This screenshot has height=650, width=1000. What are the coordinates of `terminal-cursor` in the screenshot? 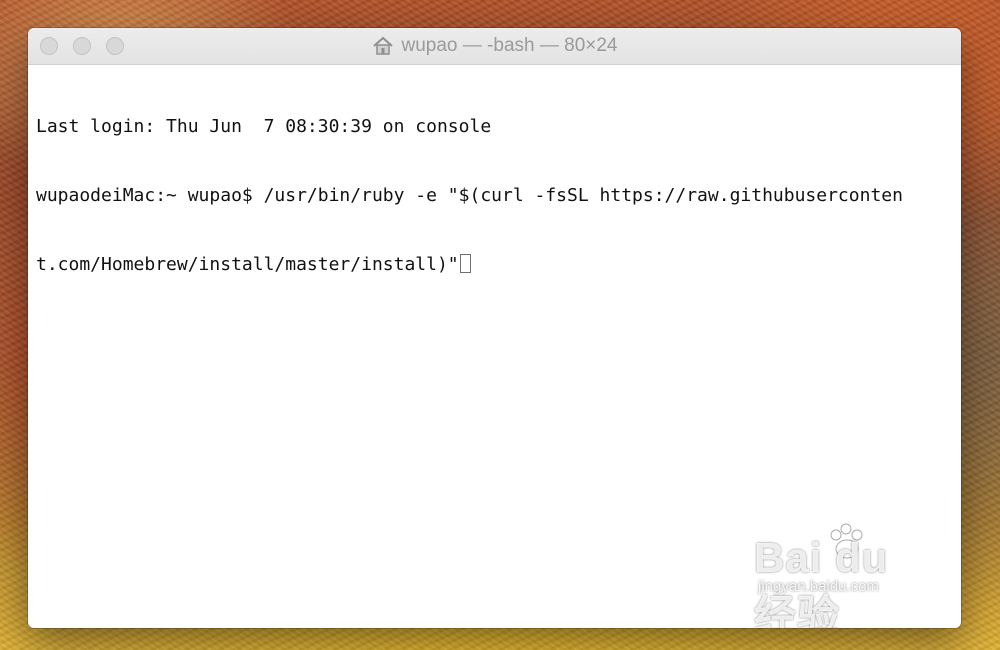 It's located at (465, 263).